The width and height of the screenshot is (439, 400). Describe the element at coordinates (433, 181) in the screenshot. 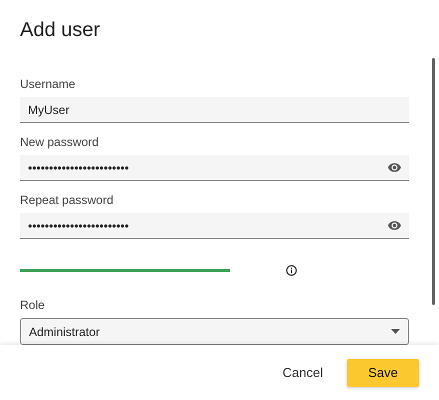

I see `scrollbar` at that location.